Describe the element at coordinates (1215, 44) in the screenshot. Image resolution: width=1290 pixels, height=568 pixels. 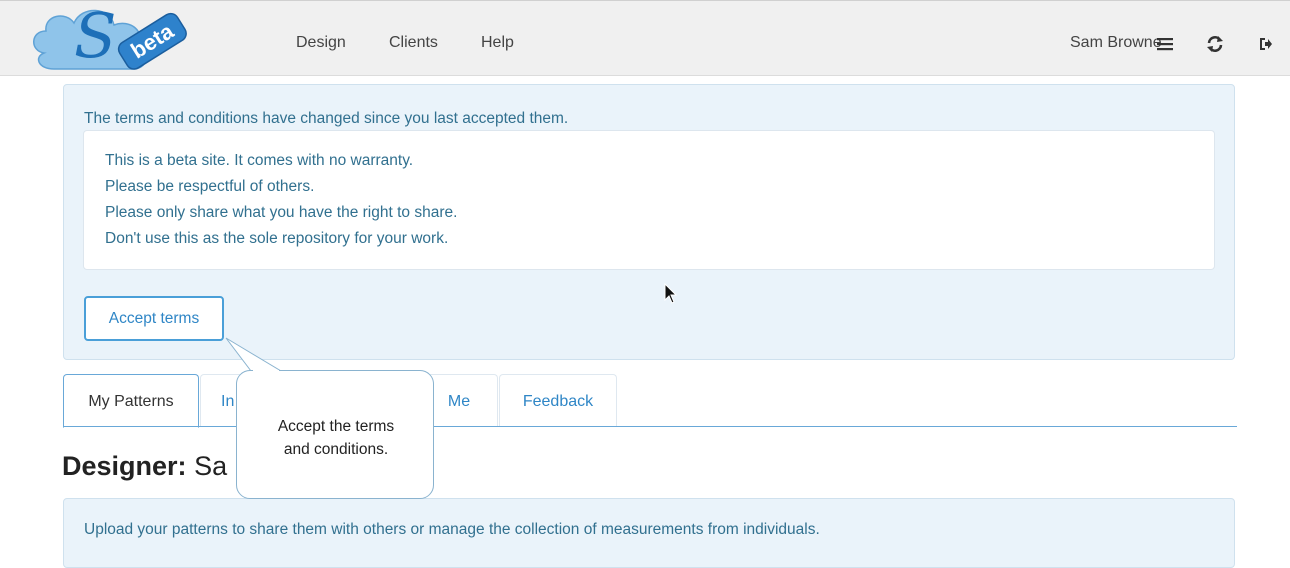
I see `refresh-icon` at that location.